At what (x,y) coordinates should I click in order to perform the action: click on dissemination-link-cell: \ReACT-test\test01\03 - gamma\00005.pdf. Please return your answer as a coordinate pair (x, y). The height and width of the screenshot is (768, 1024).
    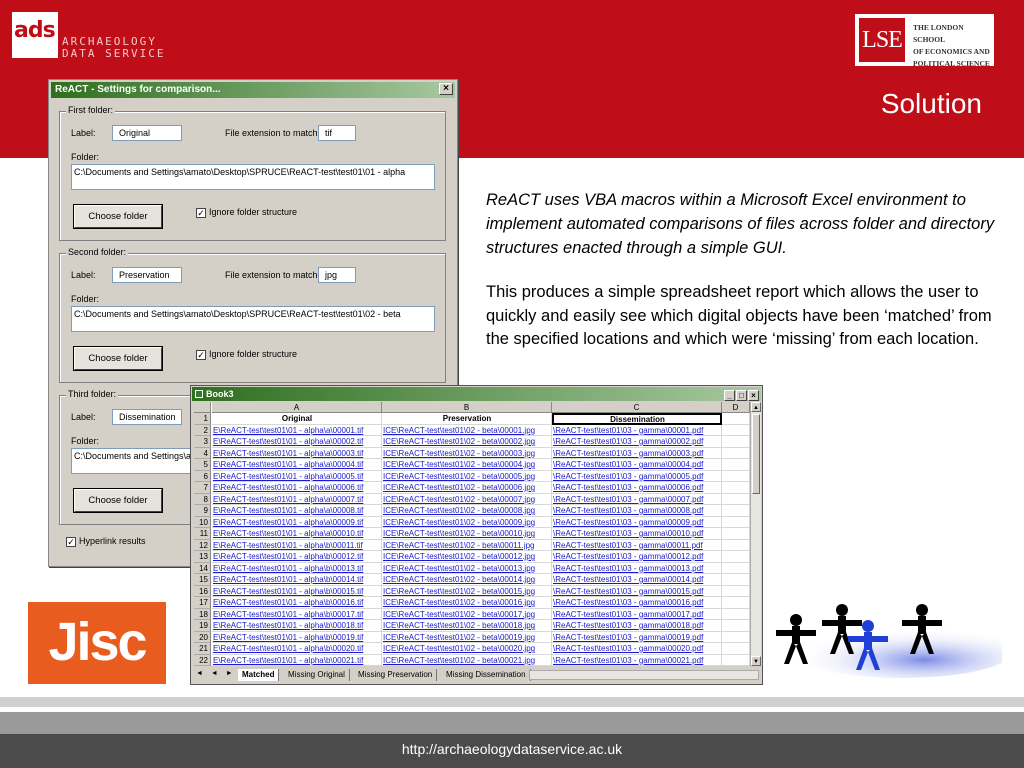
    Looking at the image, I should click on (637, 476).